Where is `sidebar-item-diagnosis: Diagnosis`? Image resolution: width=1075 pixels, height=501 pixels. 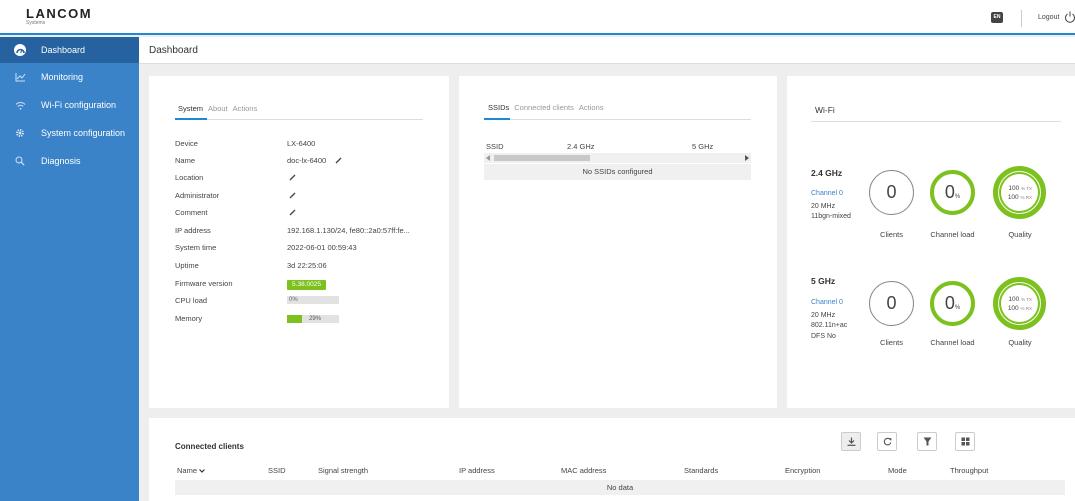 sidebar-item-diagnosis: Diagnosis is located at coordinates (69, 161).